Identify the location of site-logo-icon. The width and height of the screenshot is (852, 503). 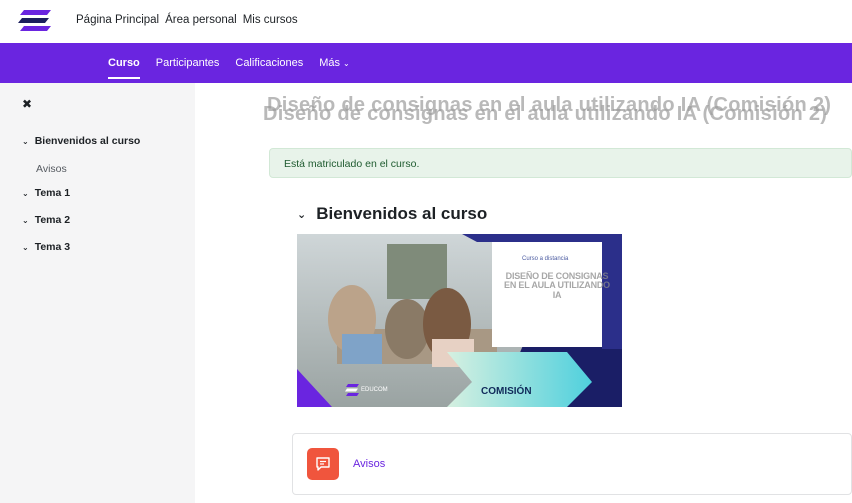
(35, 21).